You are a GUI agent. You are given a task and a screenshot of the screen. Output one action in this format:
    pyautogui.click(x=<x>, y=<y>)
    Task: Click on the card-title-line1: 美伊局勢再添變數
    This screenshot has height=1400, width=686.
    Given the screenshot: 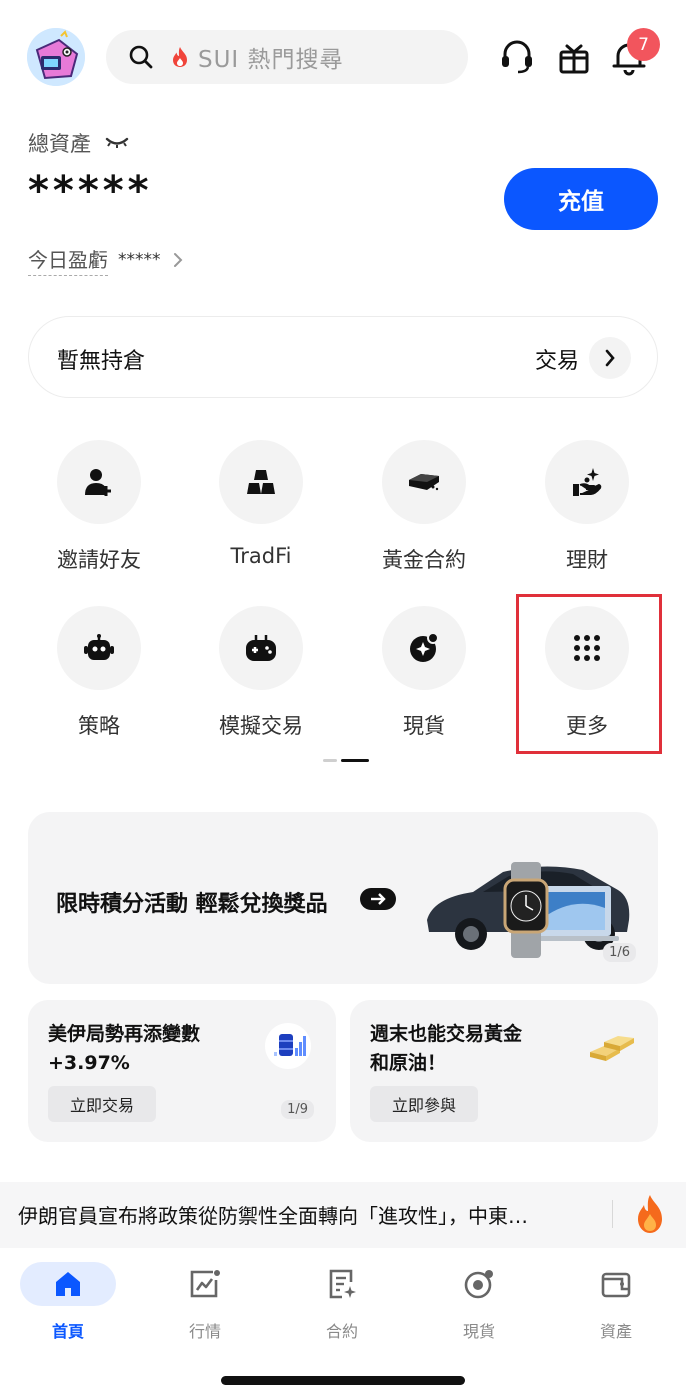 What is the action you would take?
    pyautogui.click(x=124, y=1034)
    